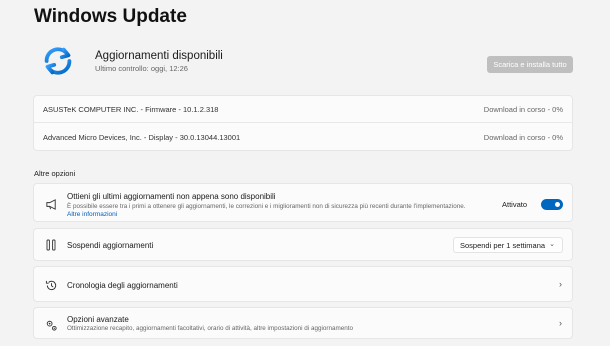 The width and height of the screenshot is (610, 346). What do you see at coordinates (51, 245) in the screenshot?
I see `pause-icon` at bounding box center [51, 245].